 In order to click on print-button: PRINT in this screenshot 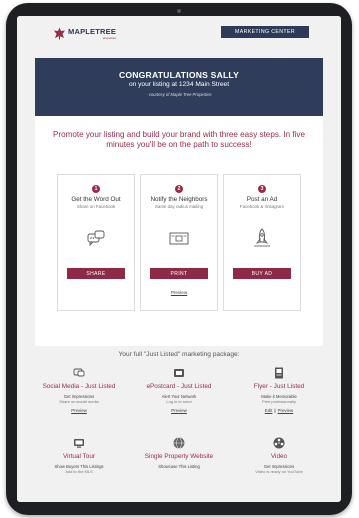, I will do `click(179, 273)`.